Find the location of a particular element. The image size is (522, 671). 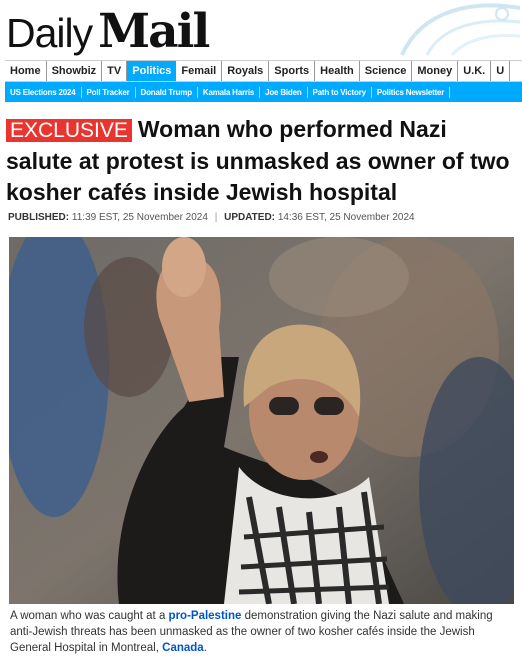

updated-label: UPDATED: is located at coordinates (250, 217).